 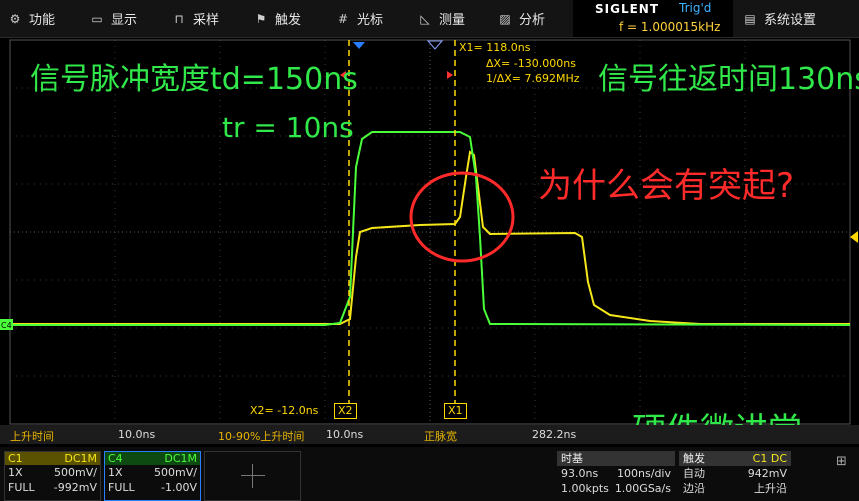 I want to click on menu-analysis: ▨ 分析, so click(x=521, y=18).